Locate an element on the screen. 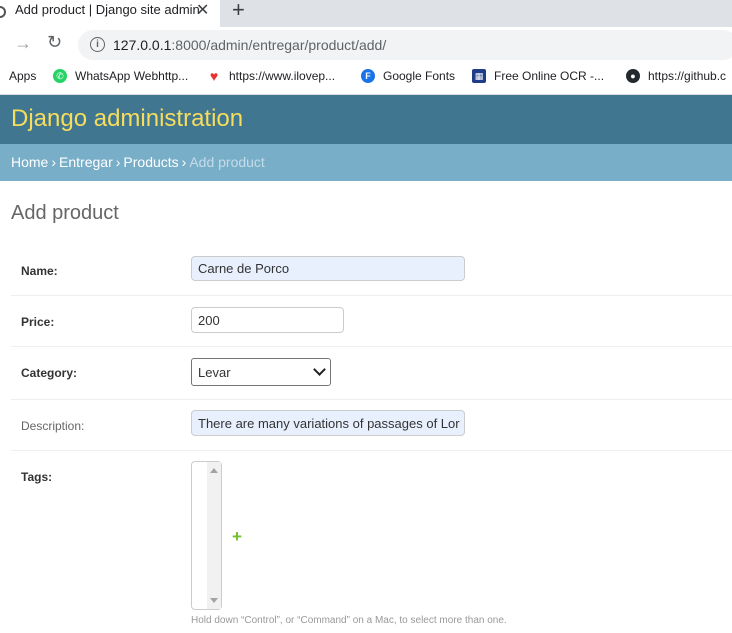 Image resolution: width=732 pixels, height=633 pixels. breadcrumb-home: Home is located at coordinates (29, 162).